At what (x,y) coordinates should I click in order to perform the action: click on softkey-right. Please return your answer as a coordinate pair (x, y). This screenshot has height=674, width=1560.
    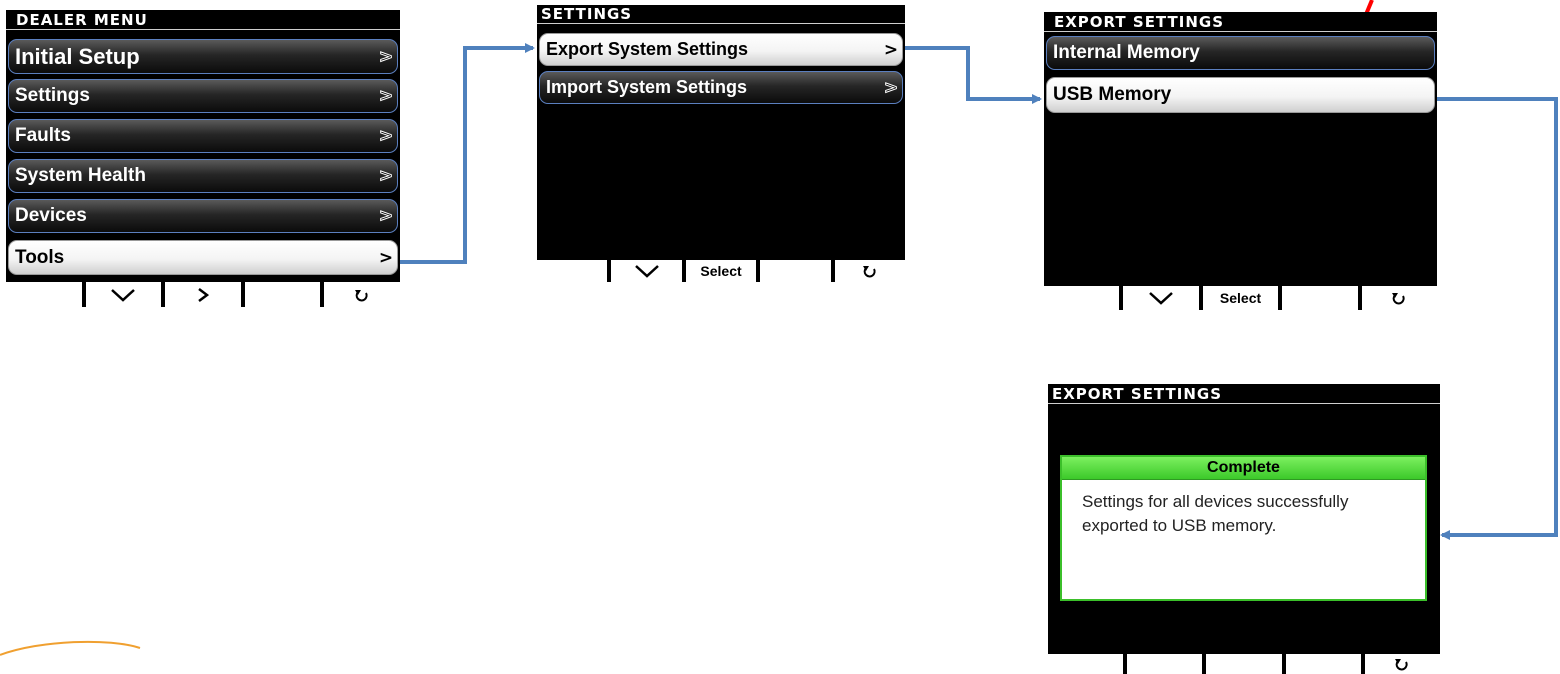
    Looking at the image, I should click on (203, 294).